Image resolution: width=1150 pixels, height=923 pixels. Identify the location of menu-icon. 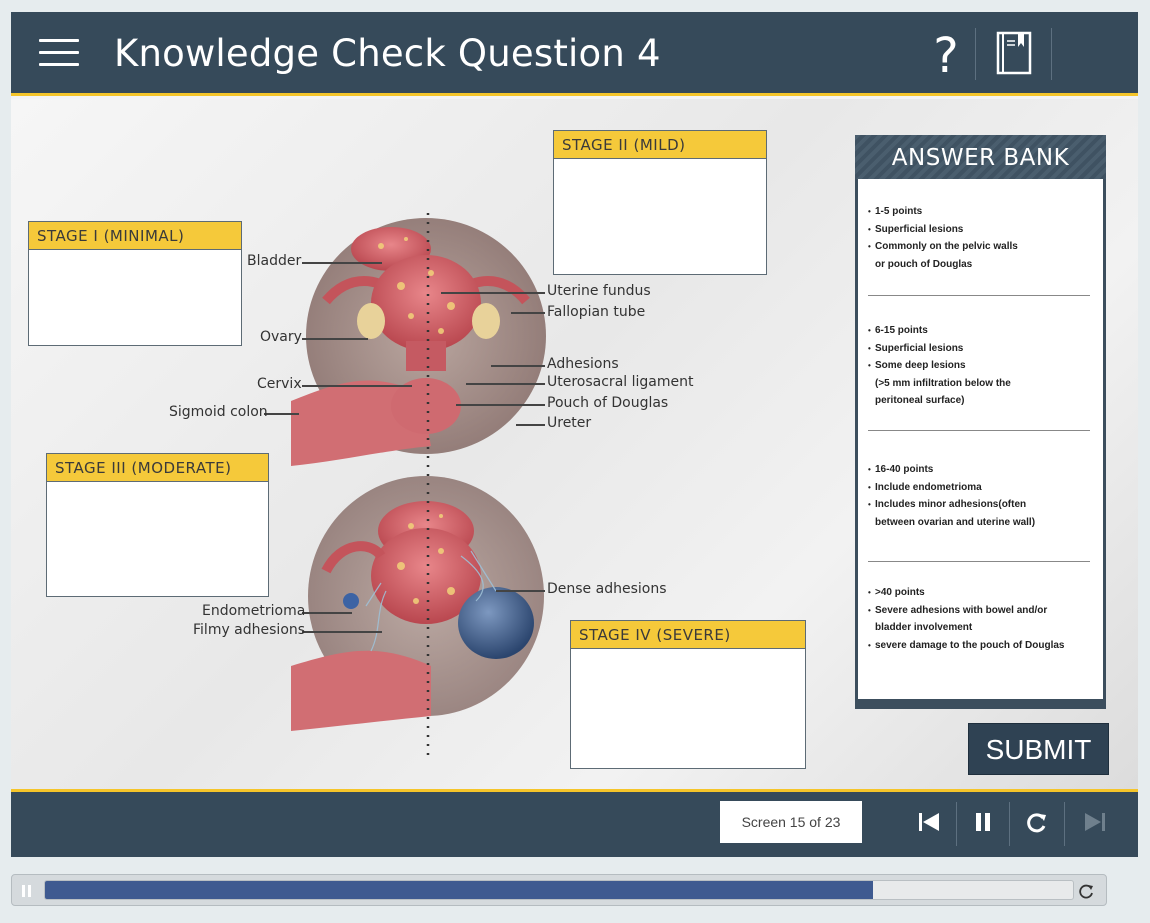
(60, 54).